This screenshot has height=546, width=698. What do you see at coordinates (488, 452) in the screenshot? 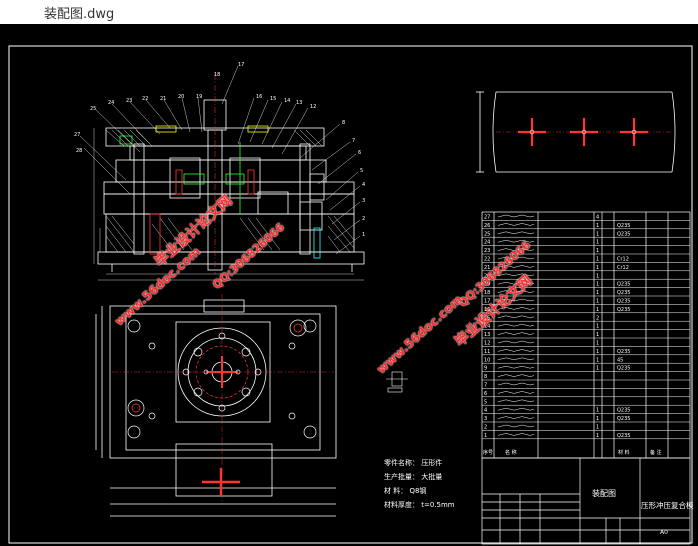
I see `bom-header-no: 序号` at bounding box center [488, 452].